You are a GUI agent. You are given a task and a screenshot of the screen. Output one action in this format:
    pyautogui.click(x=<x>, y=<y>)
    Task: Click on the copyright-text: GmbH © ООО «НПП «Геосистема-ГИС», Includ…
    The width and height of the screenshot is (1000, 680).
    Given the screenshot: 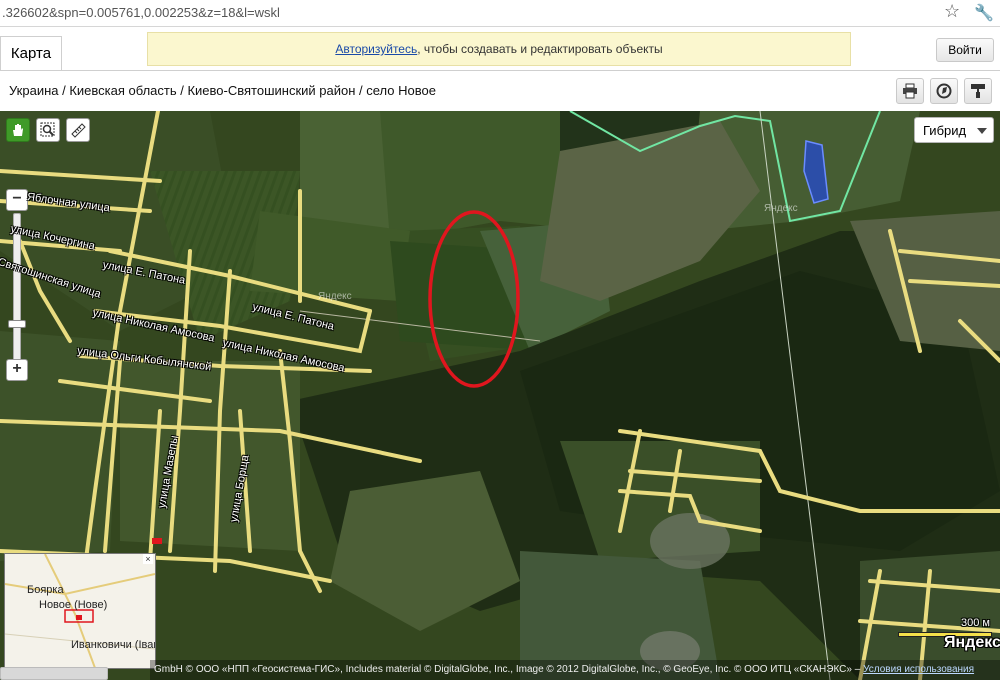 What is the action you would take?
    pyautogui.click(x=509, y=669)
    